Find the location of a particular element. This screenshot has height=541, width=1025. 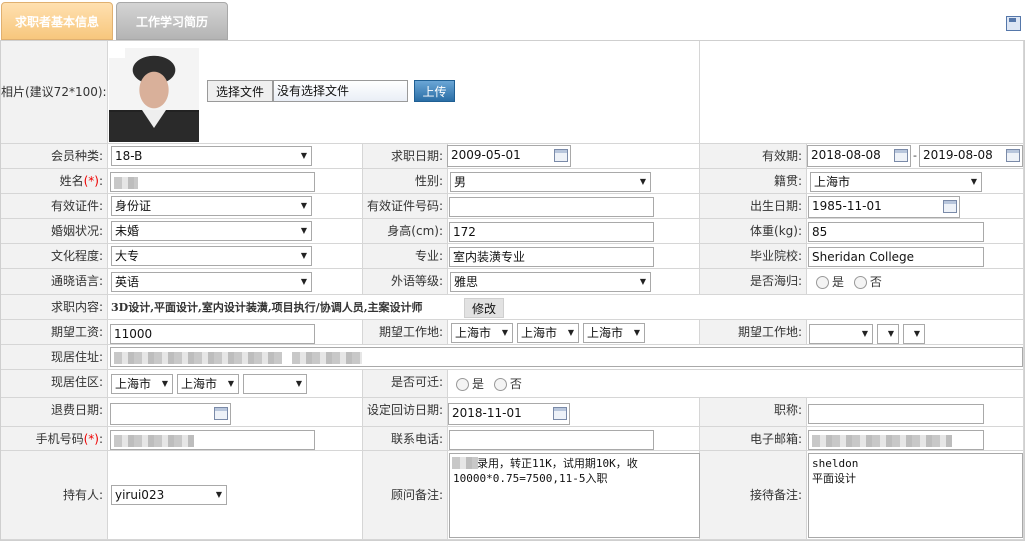

id-number-input is located at coordinates (551, 207).